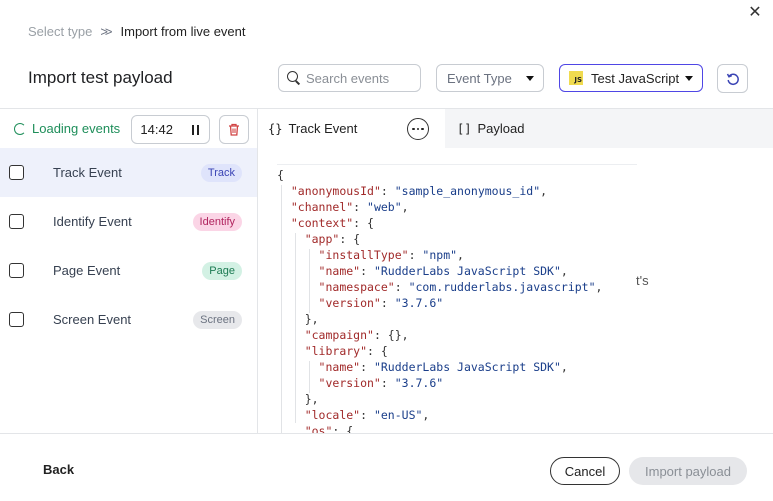 This screenshot has width=773, height=501. Describe the element at coordinates (76, 128) in the screenshot. I see `loading-label: Loading events` at that location.